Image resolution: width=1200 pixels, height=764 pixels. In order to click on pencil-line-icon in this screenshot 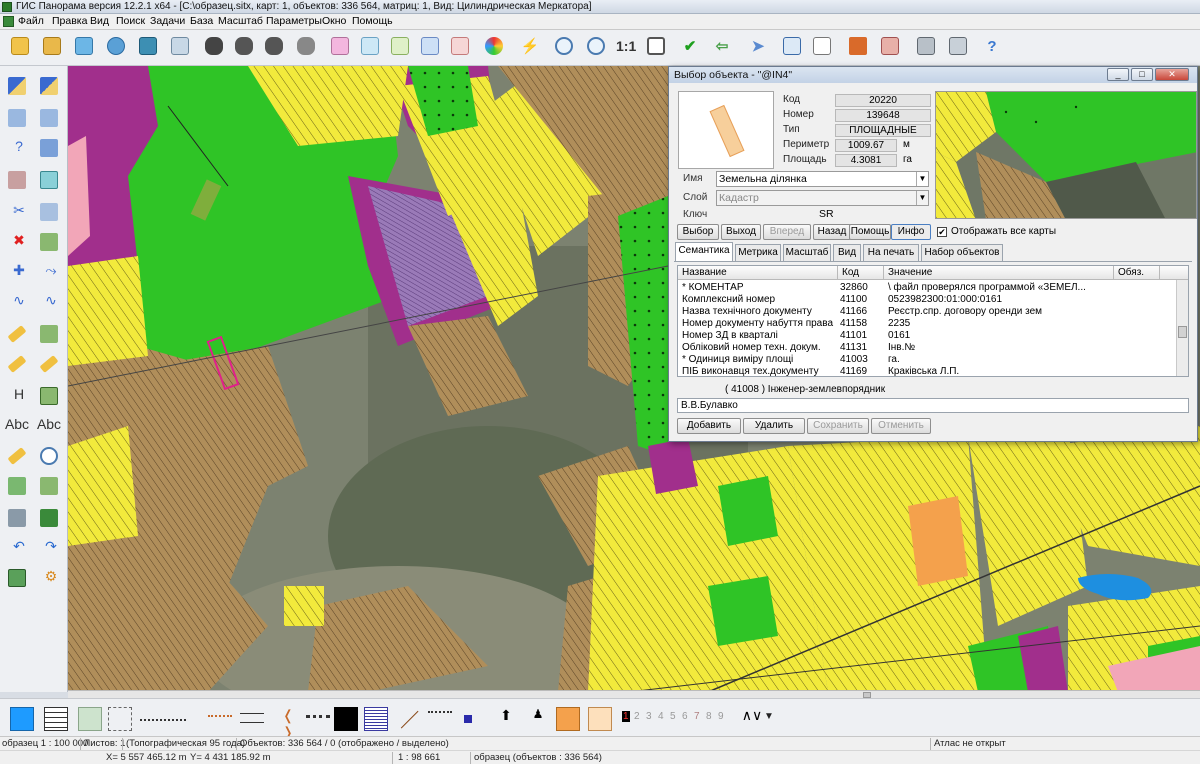, I will do `click(49, 86)`.